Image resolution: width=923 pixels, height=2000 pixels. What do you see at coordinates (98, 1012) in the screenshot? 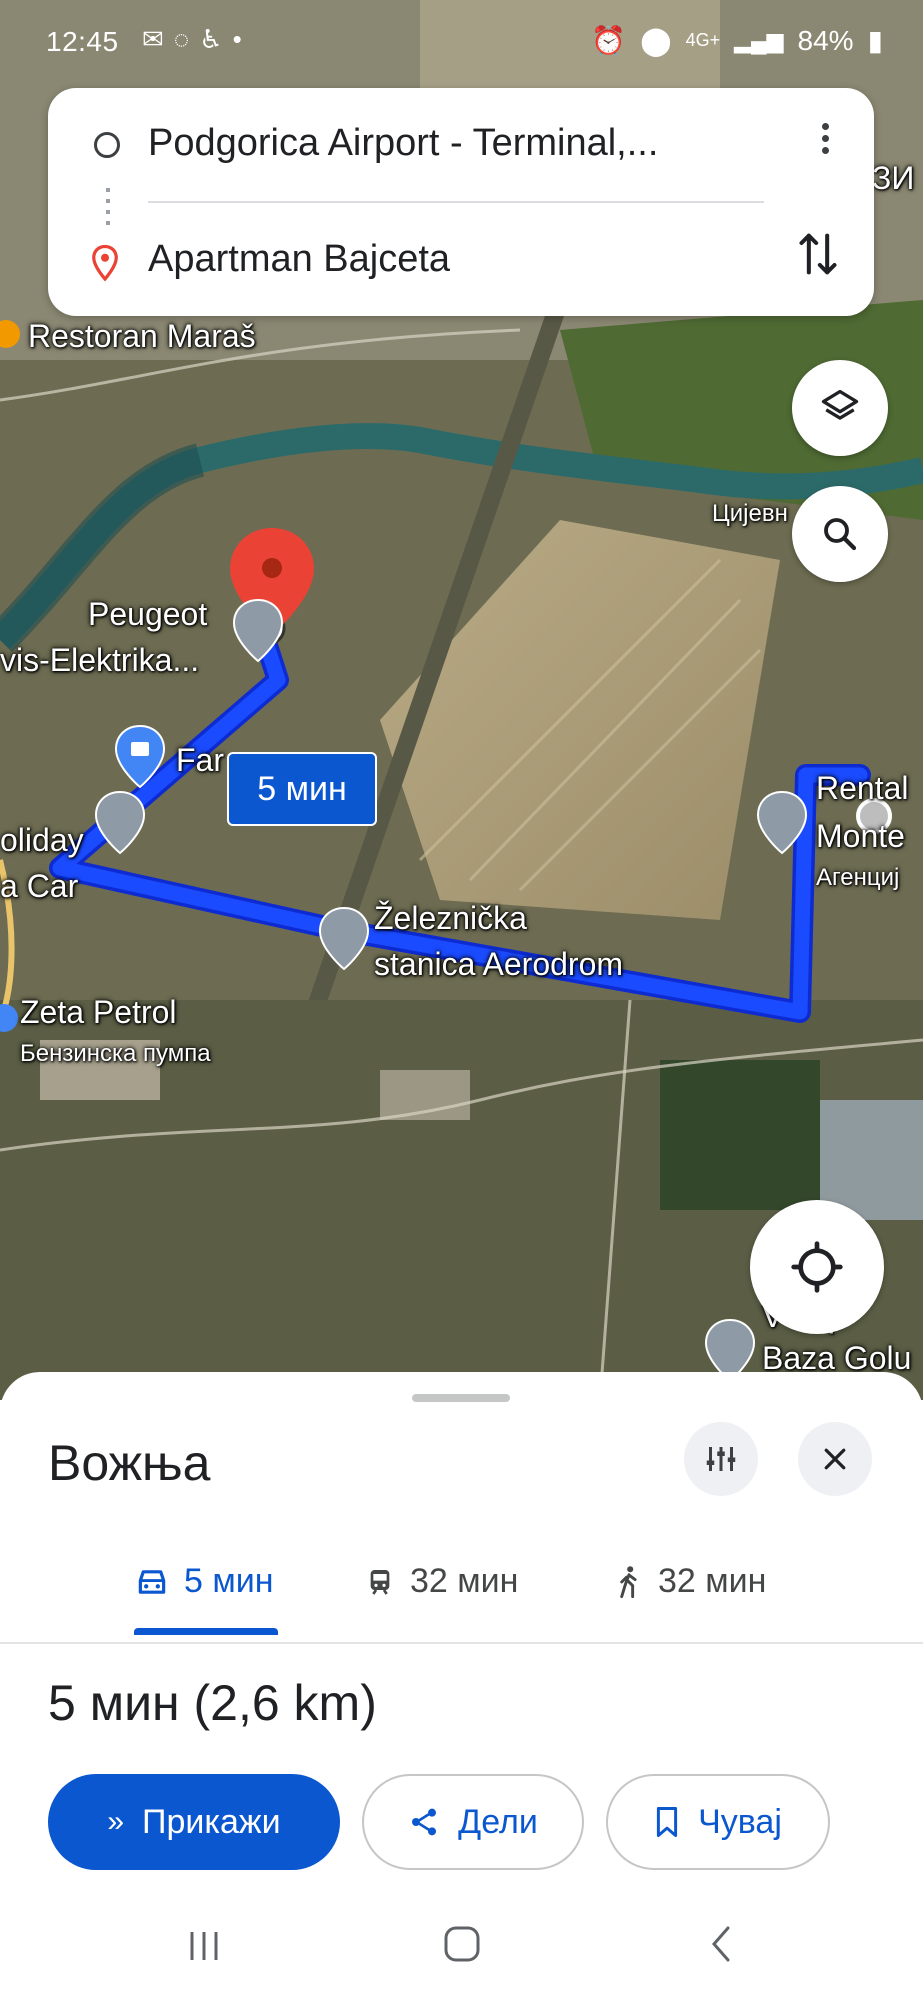
I see `map-label-zeta-petrol: Zeta Petrol` at bounding box center [98, 1012].